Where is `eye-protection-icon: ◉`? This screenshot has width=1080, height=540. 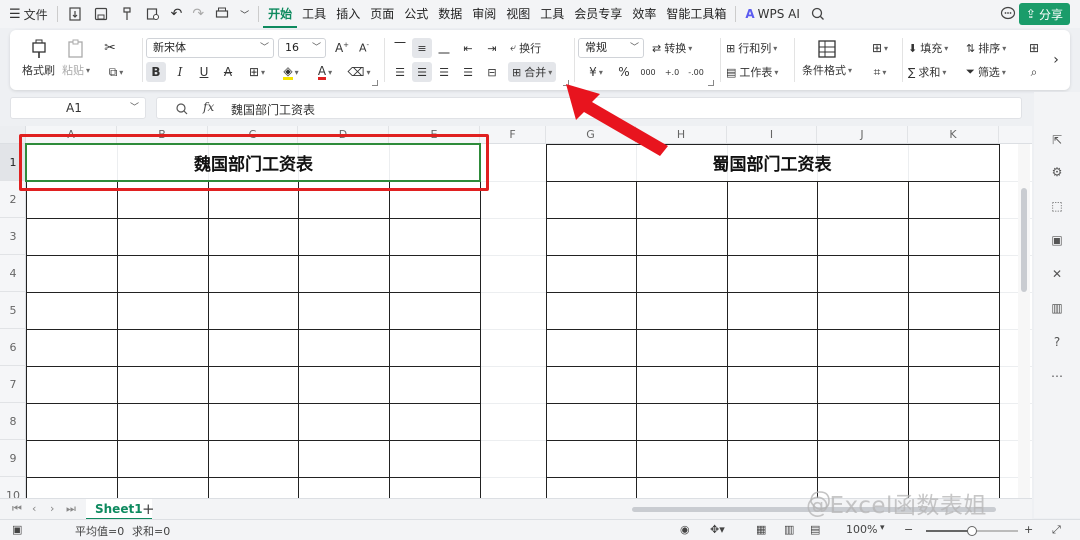
eye-protection-icon: ◉ is located at coordinates (685, 529).